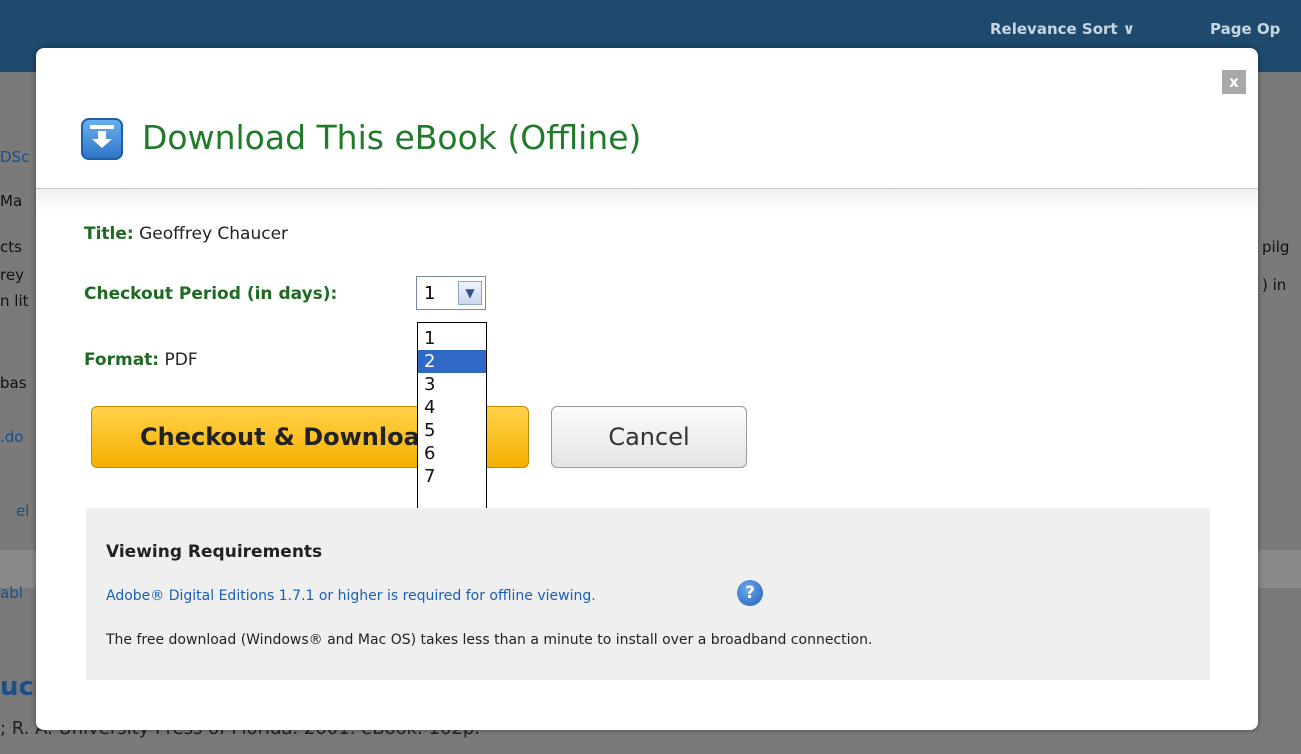  What do you see at coordinates (15, 157) in the screenshot?
I see `background-fragment: DSc` at bounding box center [15, 157].